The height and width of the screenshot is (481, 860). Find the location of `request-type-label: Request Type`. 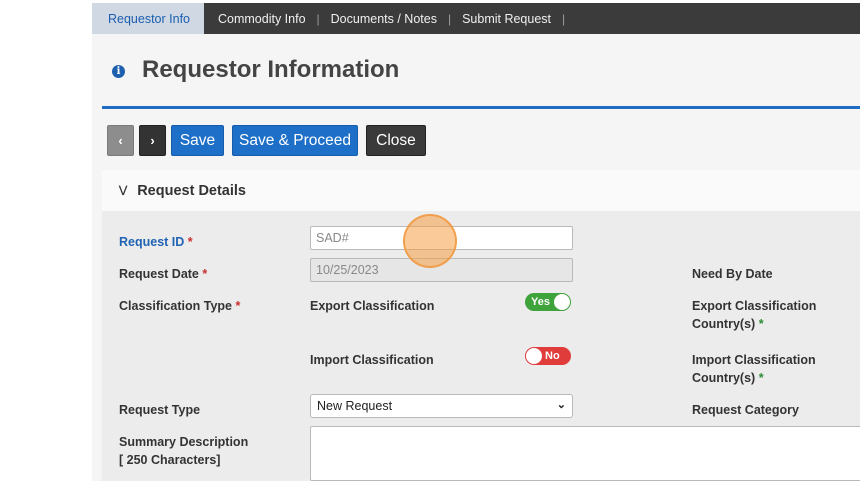

request-type-label: Request Type is located at coordinates (160, 410).